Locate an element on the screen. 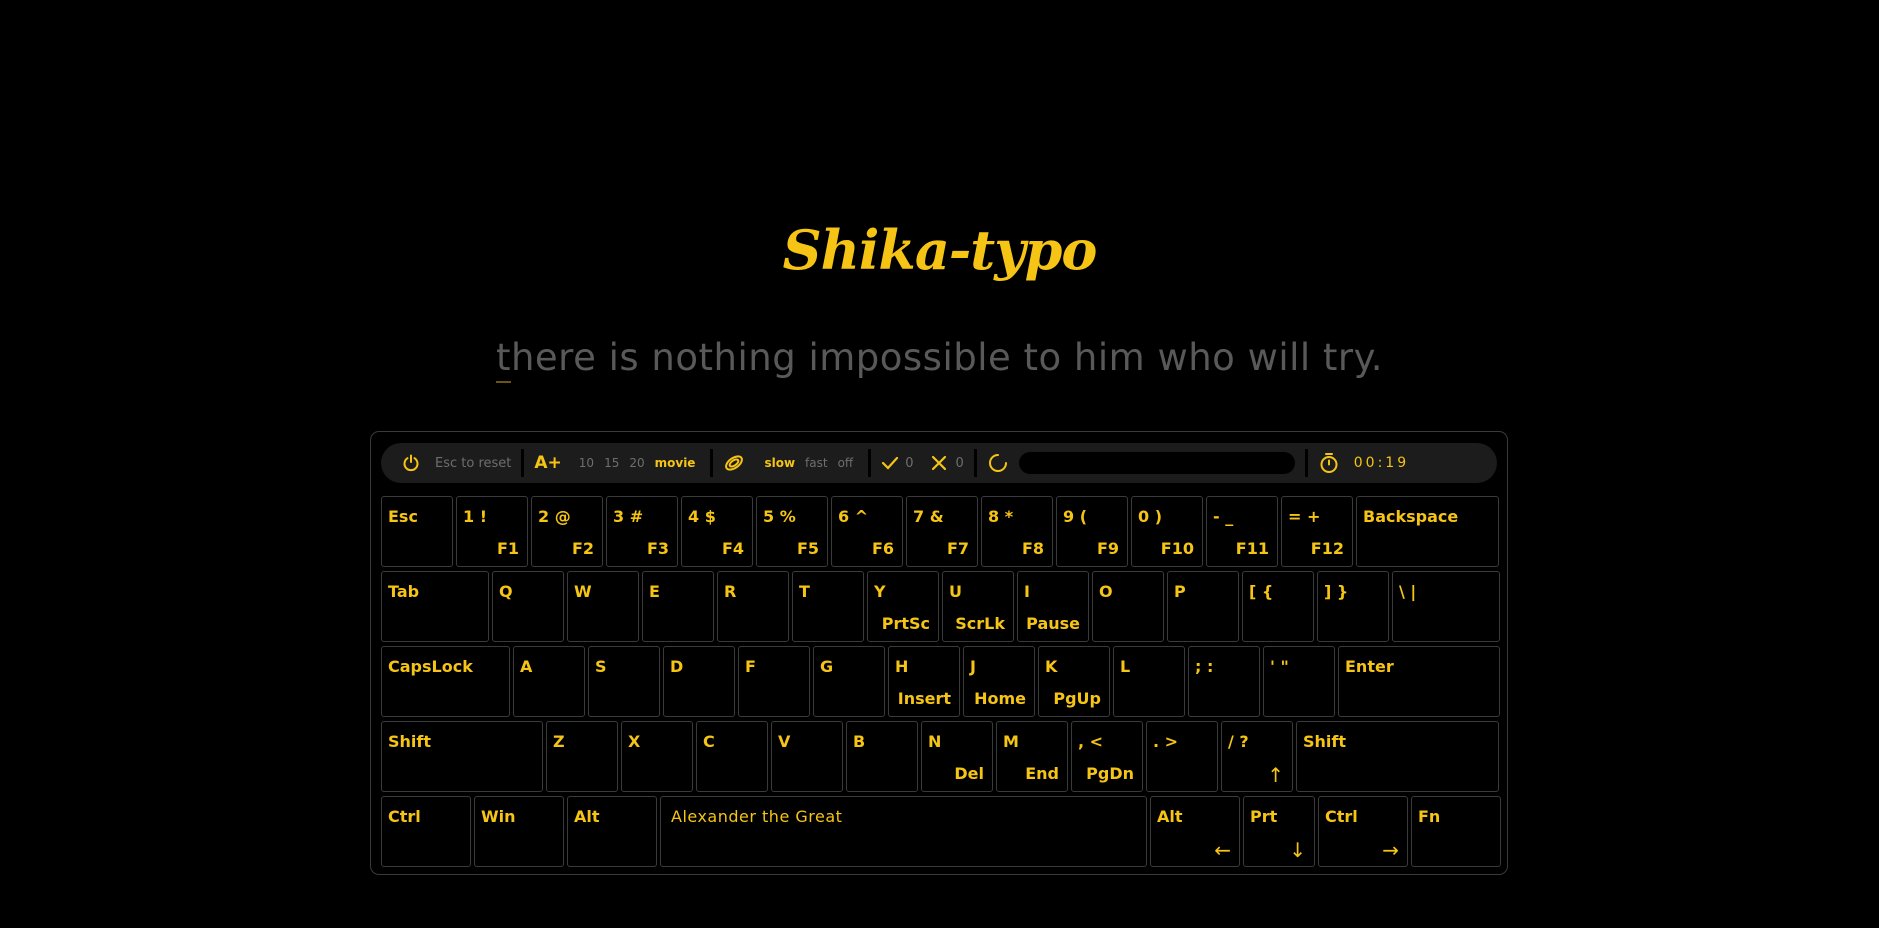 The image size is (1879, 928). key-secondary-label: Del is located at coordinates (969, 773).